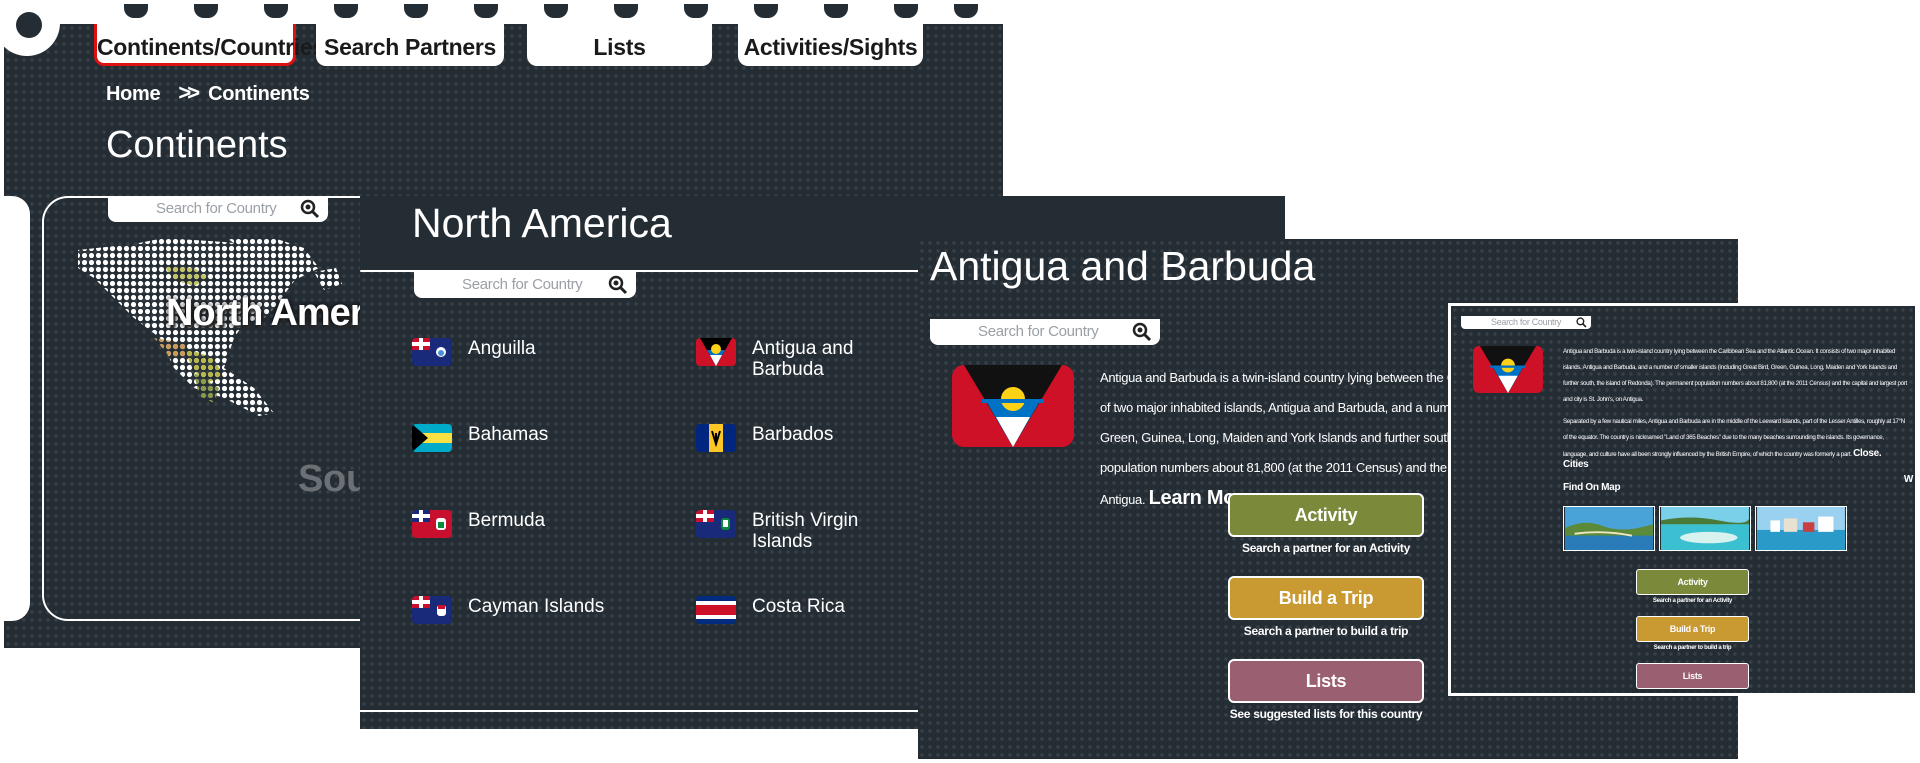 Image resolution: width=1920 pixels, height=763 pixels. I want to click on country-name: Antigua and Barbuda, so click(803, 359).